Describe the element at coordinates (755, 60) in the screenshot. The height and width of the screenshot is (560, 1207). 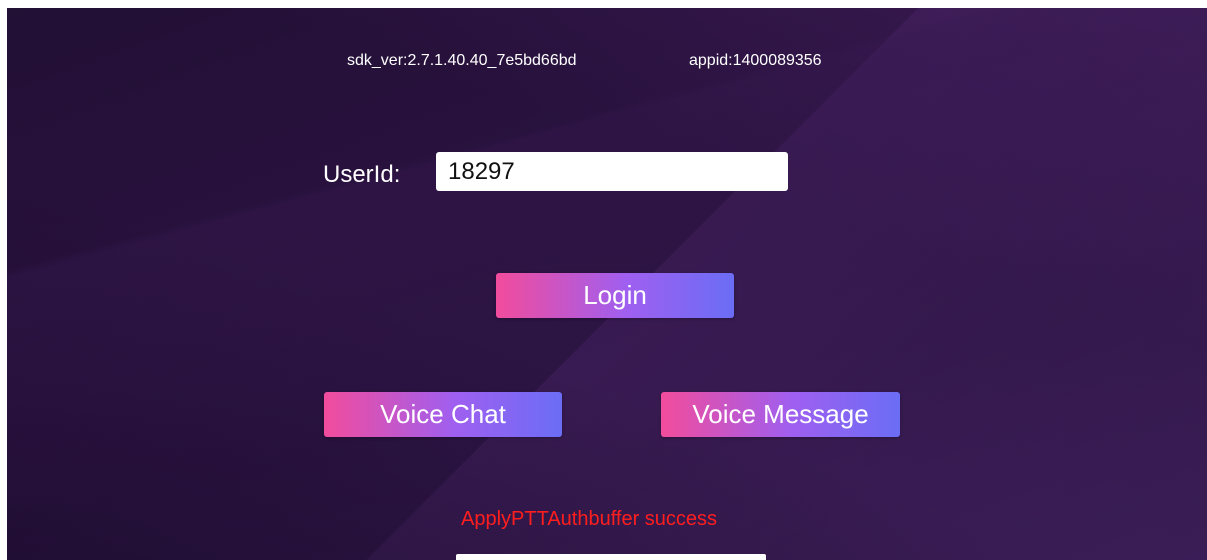
I see `app-id-text: appid:1400089356` at that location.